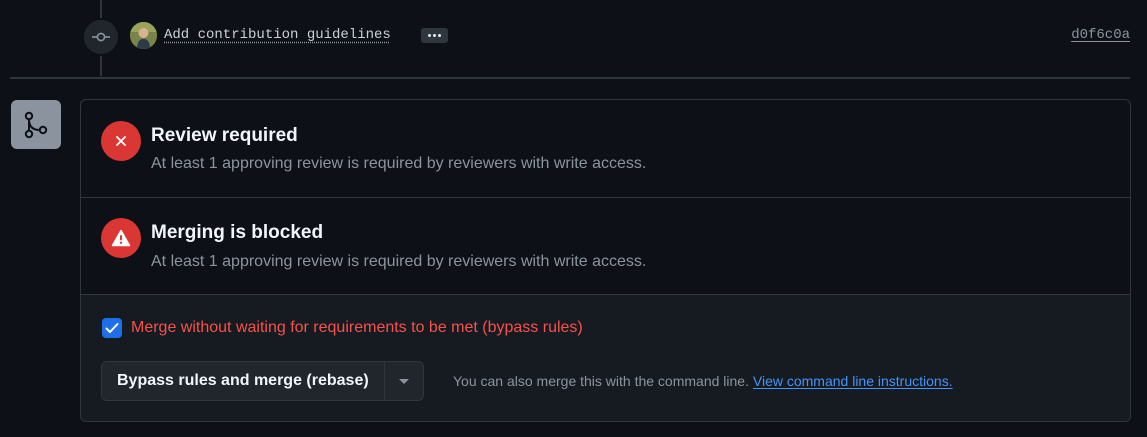 The width and height of the screenshot is (1147, 437). Describe the element at coordinates (404, 381) in the screenshot. I see `triangle-down-icon` at that location.